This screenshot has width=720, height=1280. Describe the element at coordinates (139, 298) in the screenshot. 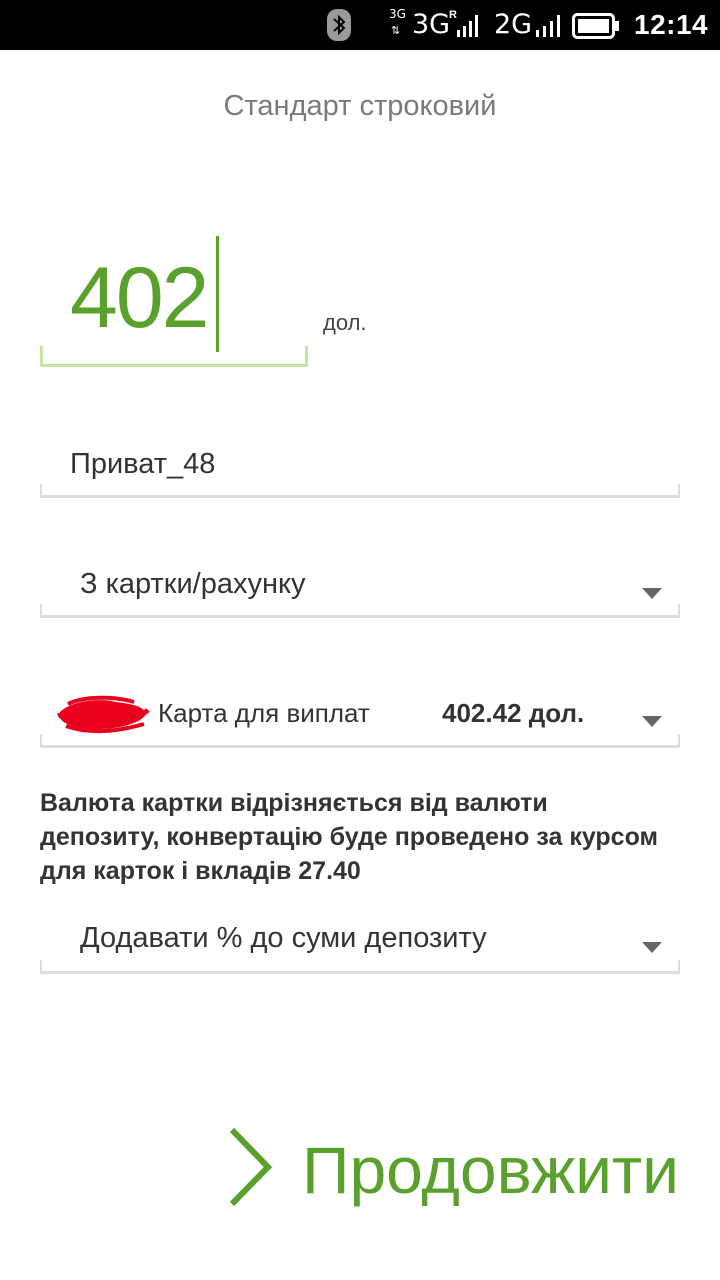

I see `amount-input: 402` at that location.